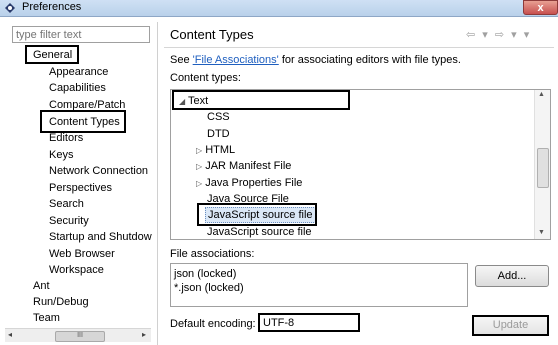 The height and width of the screenshot is (345, 558). What do you see at coordinates (66, 138) in the screenshot?
I see `tree-item-editors: Editors` at bounding box center [66, 138].